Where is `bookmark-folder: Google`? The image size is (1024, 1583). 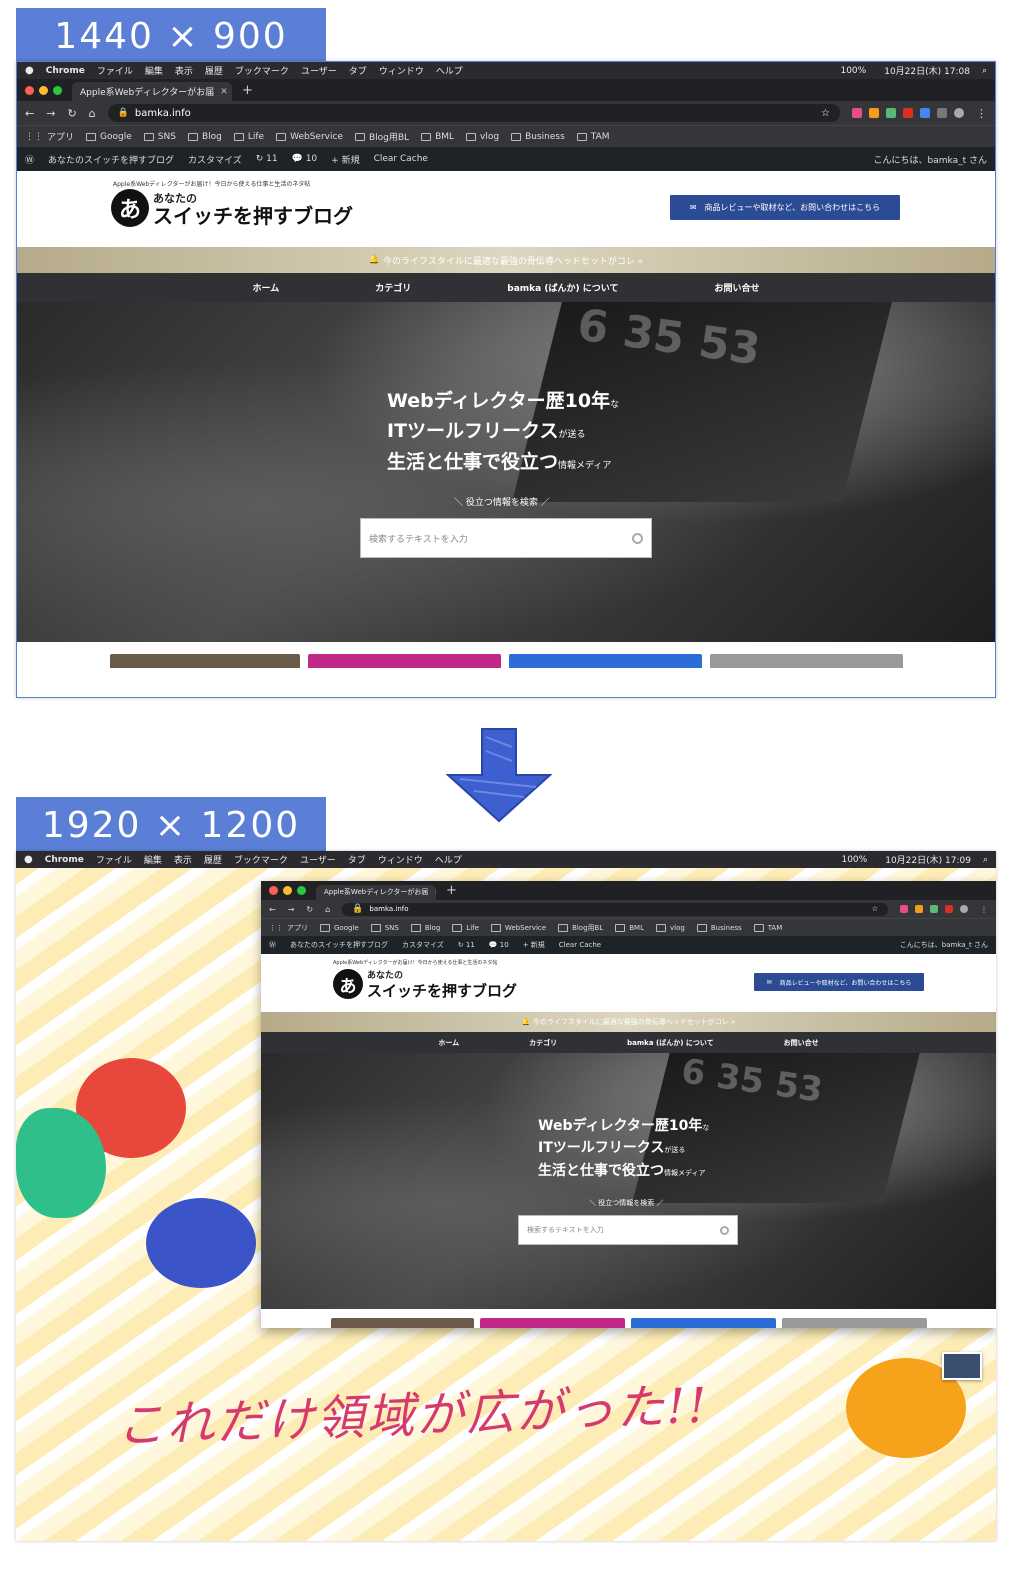
bookmark-folder: Google is located at coordinates (109, 137).